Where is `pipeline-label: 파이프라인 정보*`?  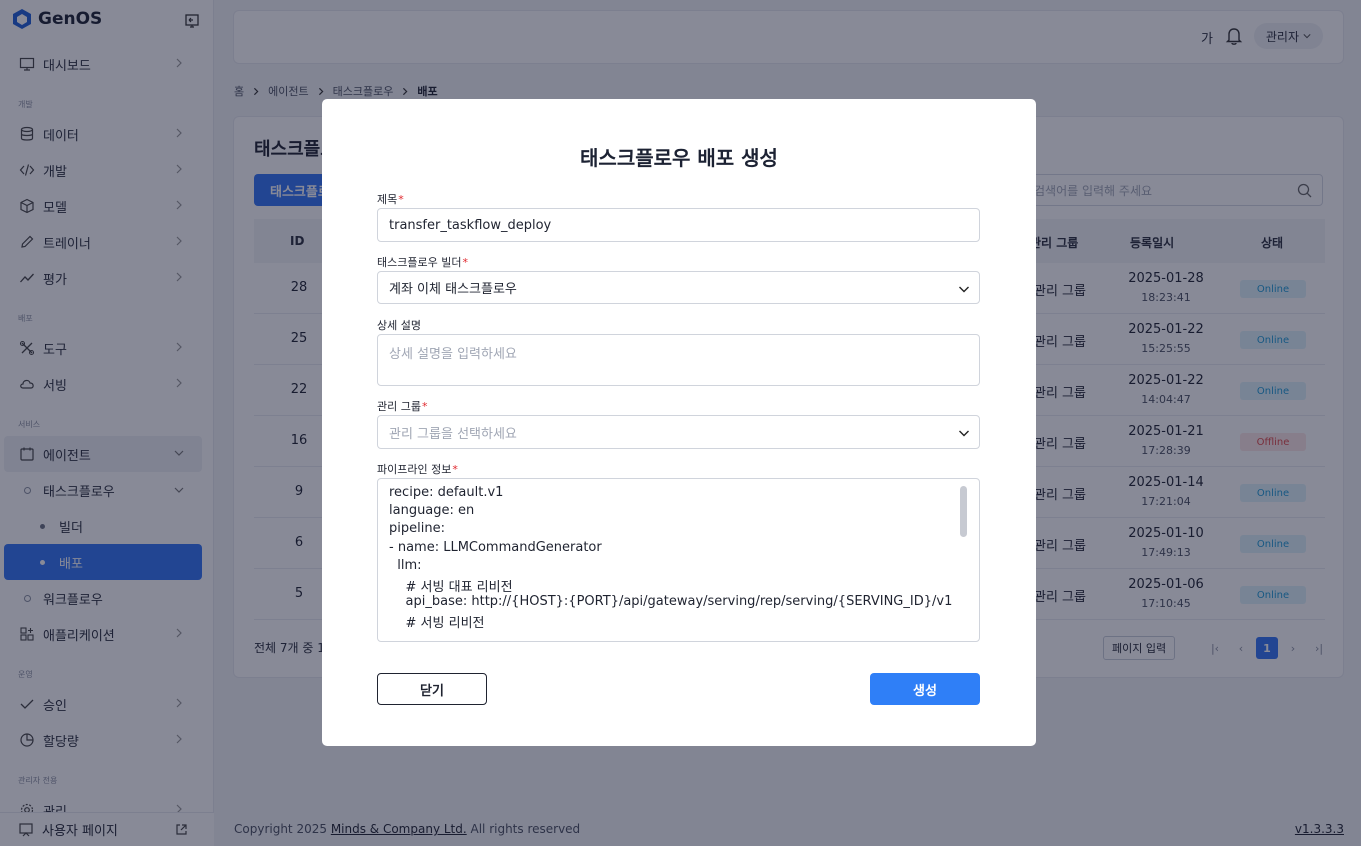
pipeline-label: 파이프라인 정보* is located at coordinates (417, 469).